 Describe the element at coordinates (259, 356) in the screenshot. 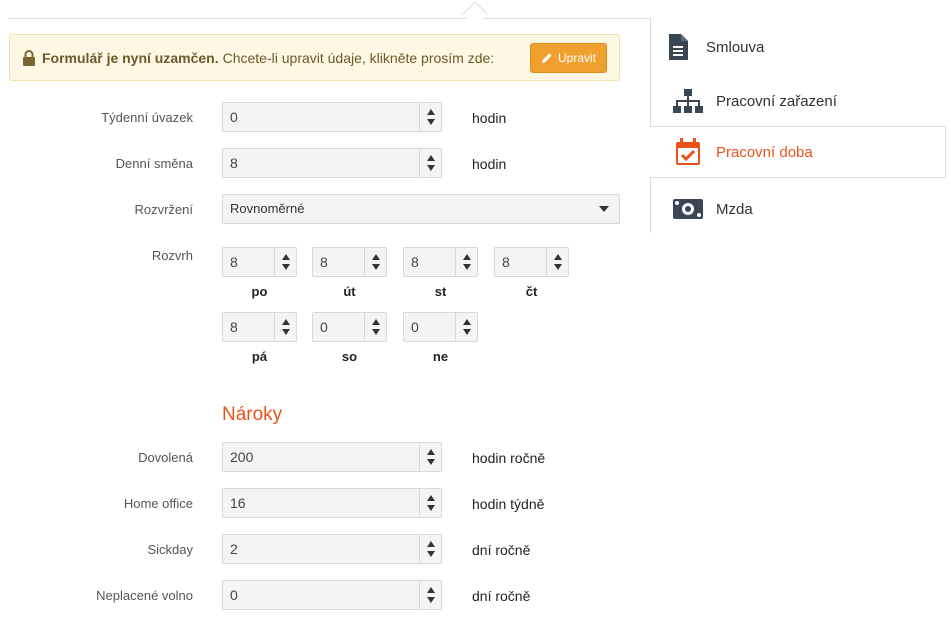

I see `day-label-pa: pá` at that location.